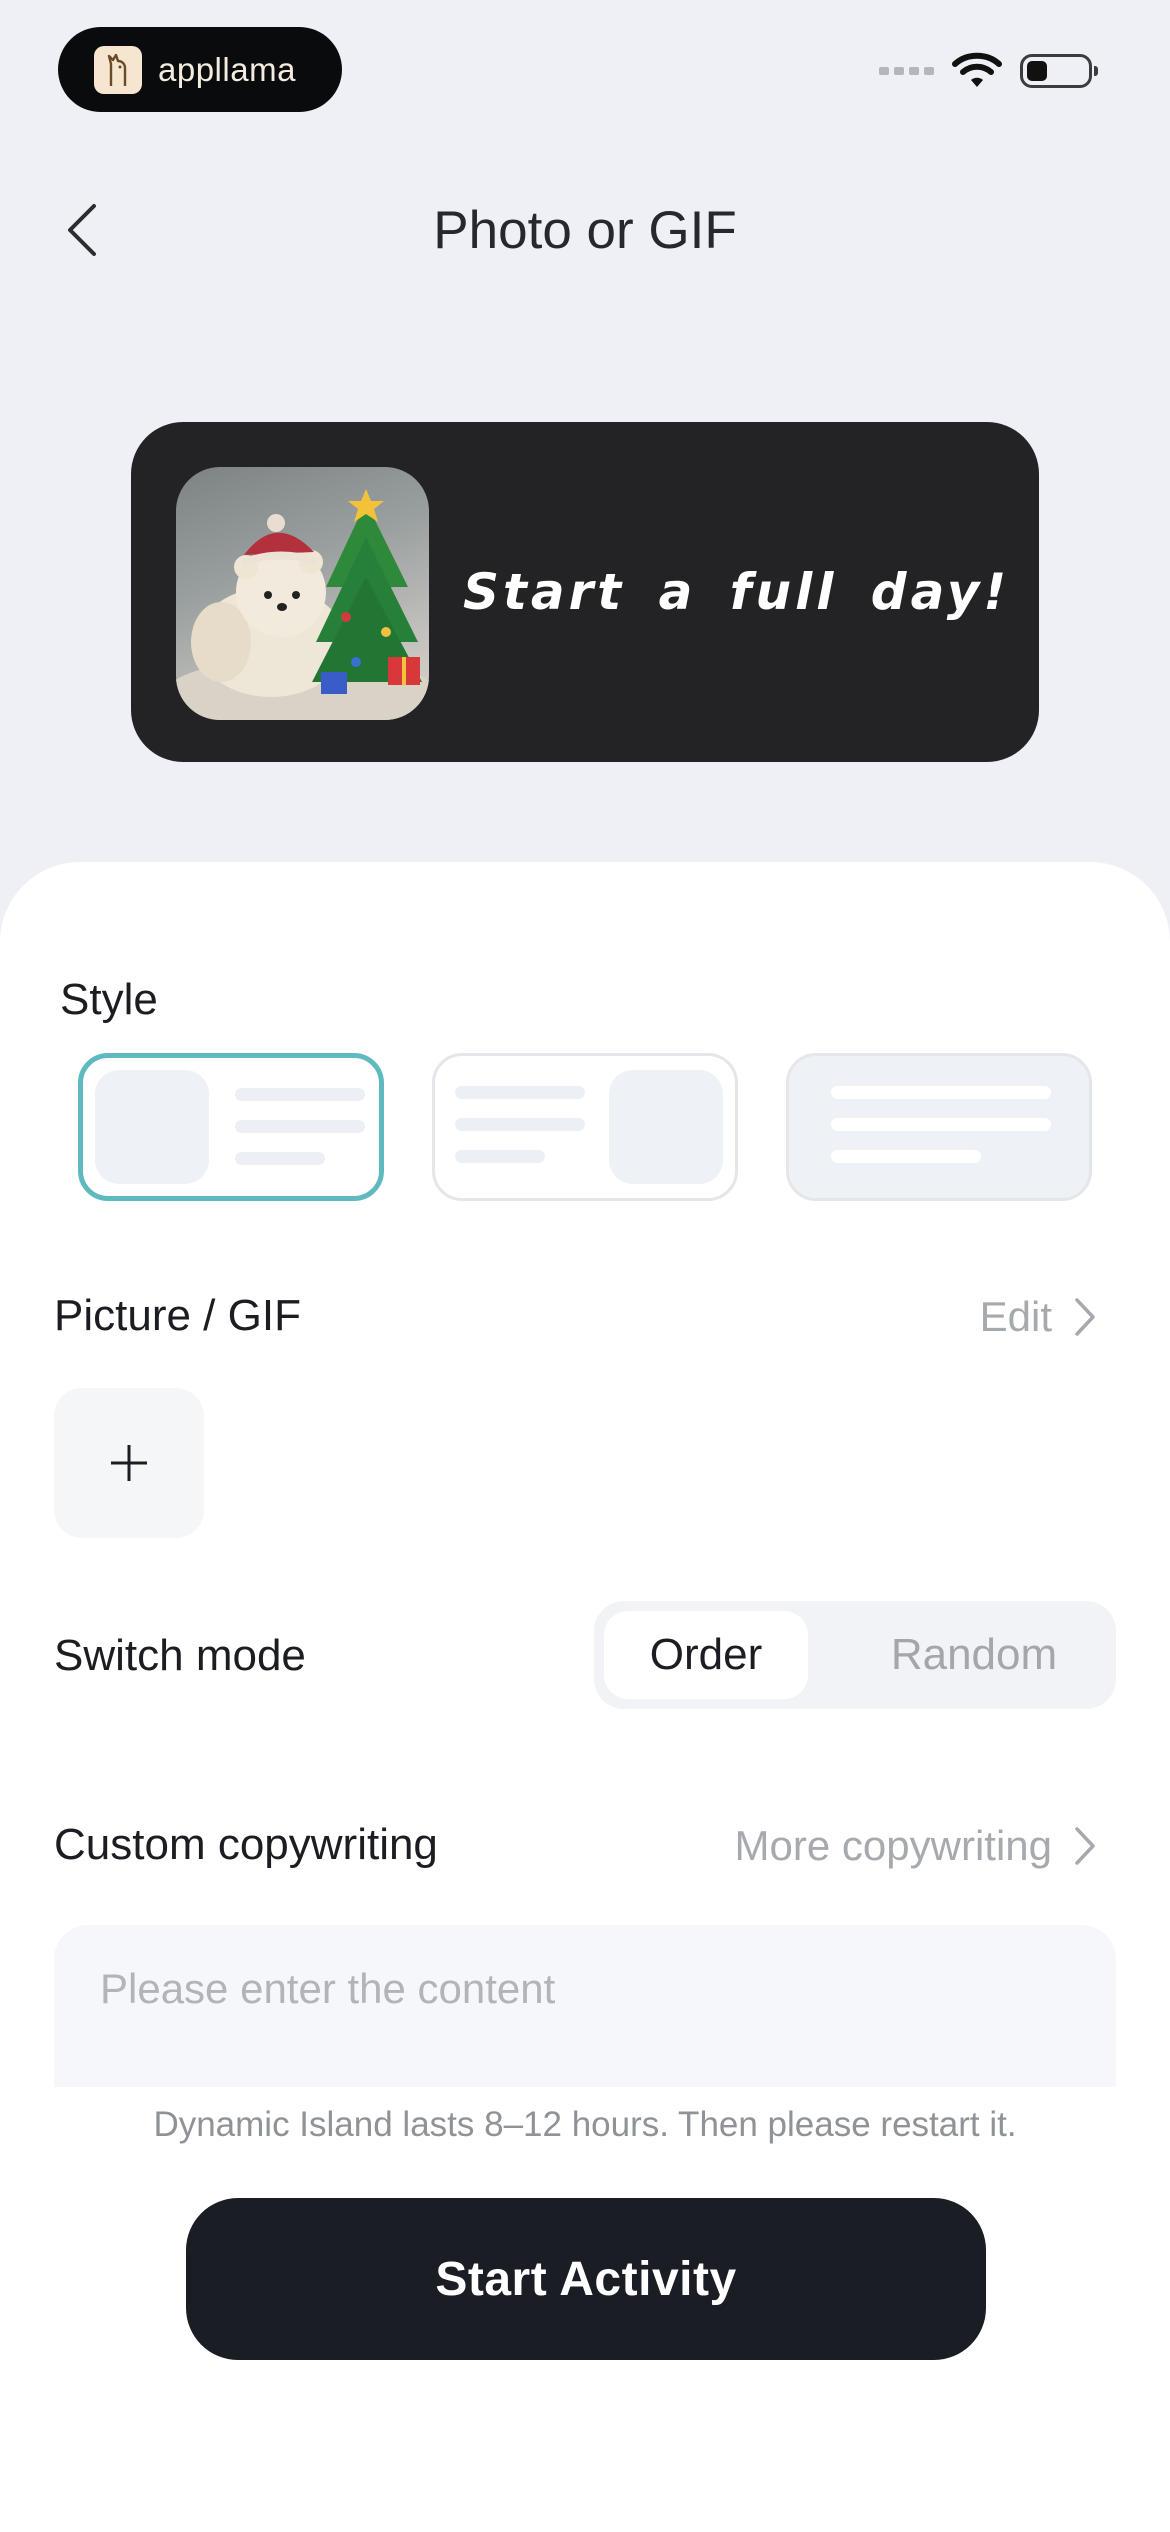 This screenshot has width=1170, height=2532. Describe the element at coordinates (906, 71) in the screenshot. I see `cellular-signal-icon` at that location.